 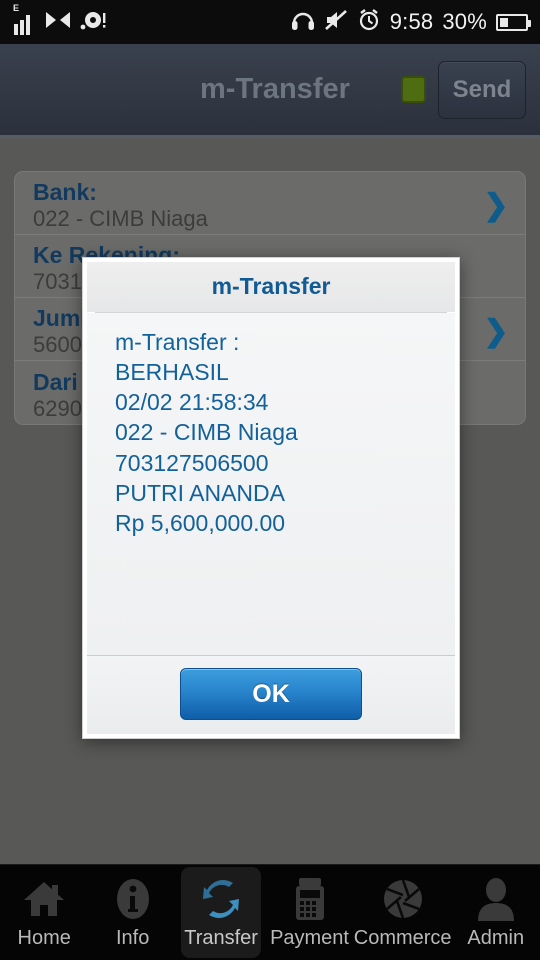 I want to click on info-icon, so click(x=133, y=899).